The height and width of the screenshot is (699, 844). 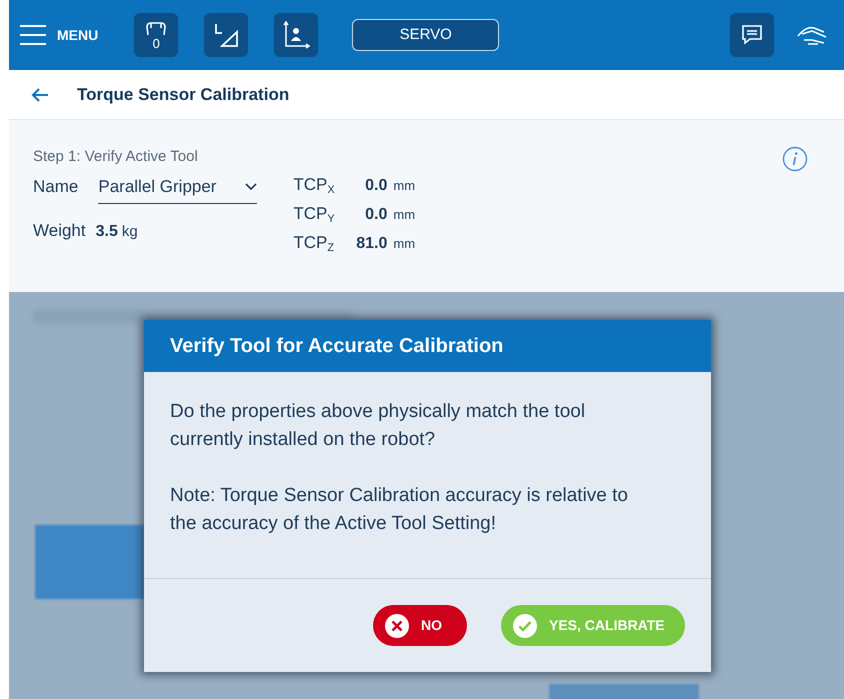 I want to click on messages-button, so click(x=752, y=35).